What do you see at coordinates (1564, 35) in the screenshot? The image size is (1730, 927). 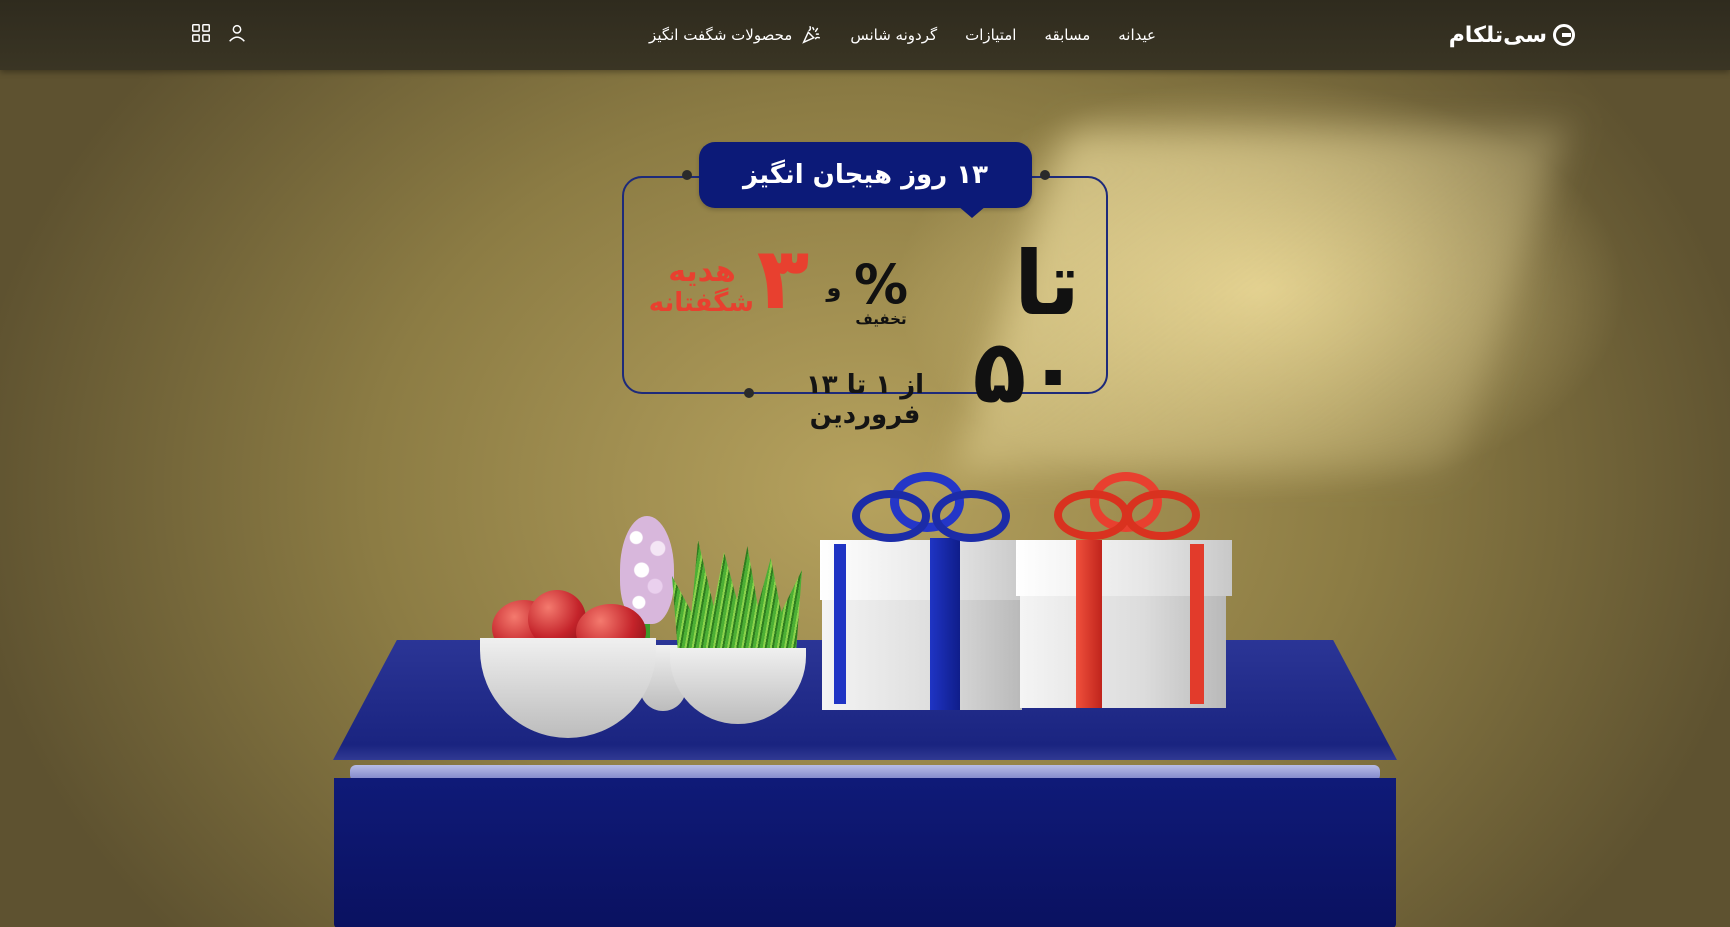 I see `logo-mark-icon` at bounding box center [1564, 35].